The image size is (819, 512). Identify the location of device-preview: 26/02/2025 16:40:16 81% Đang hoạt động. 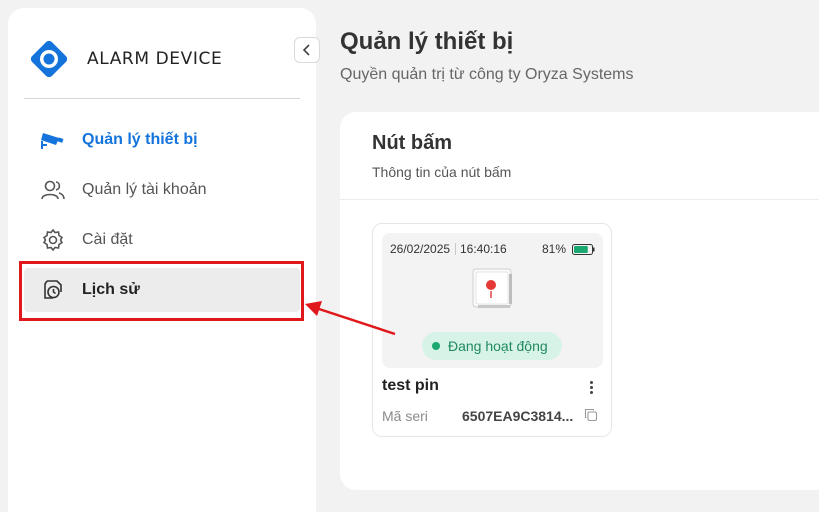
(492, 300).